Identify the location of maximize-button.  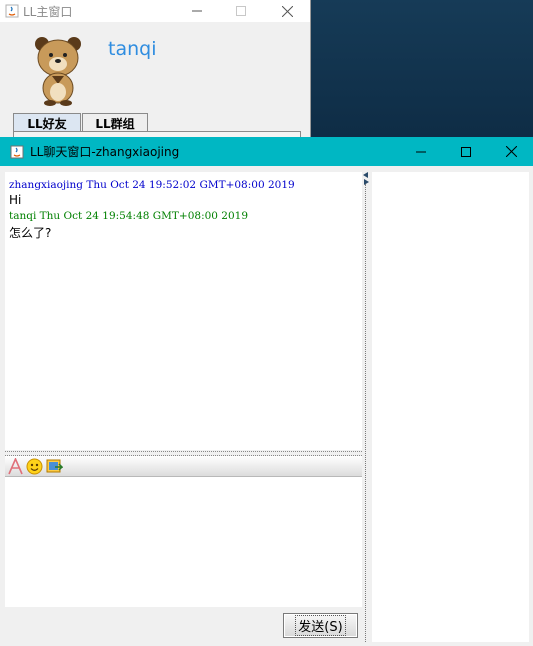
(241, 11).